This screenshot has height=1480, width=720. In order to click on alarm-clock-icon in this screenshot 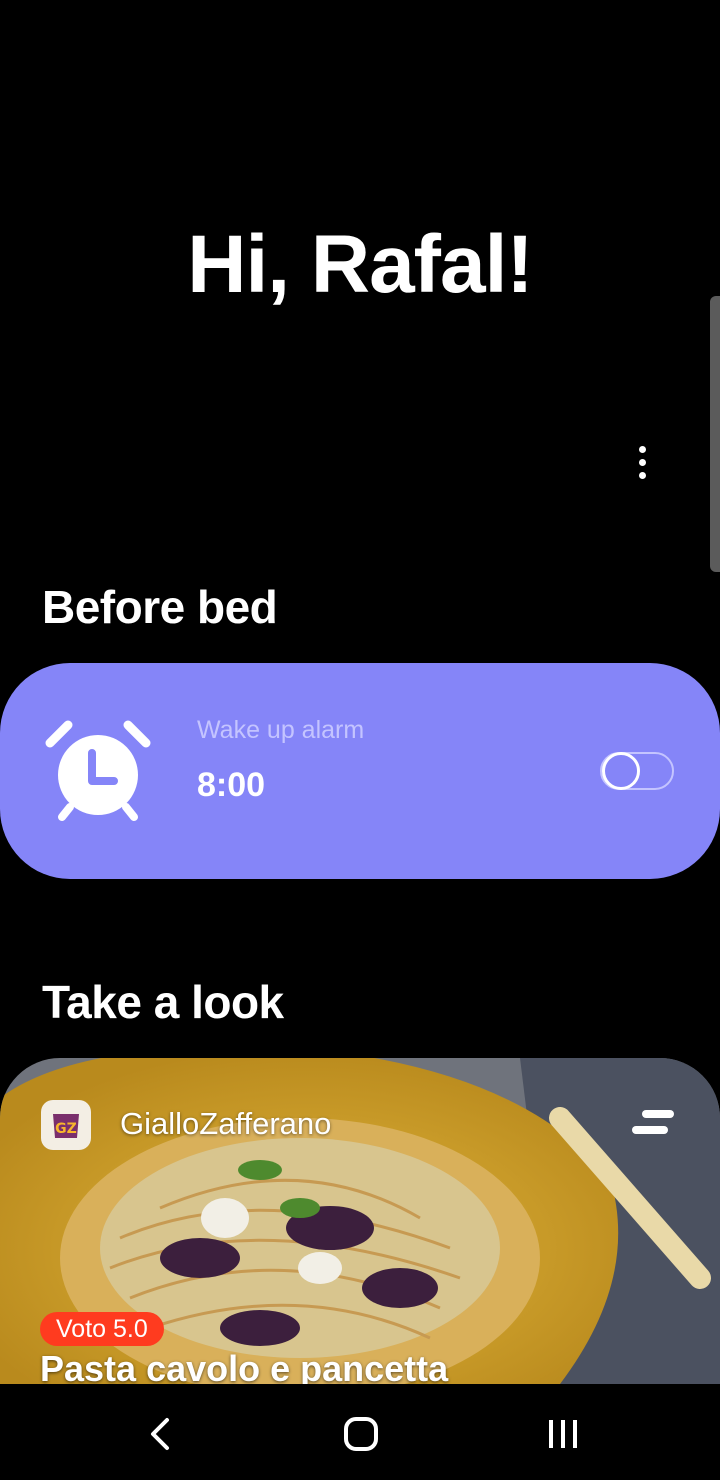, I will do `click(98, 770)`.